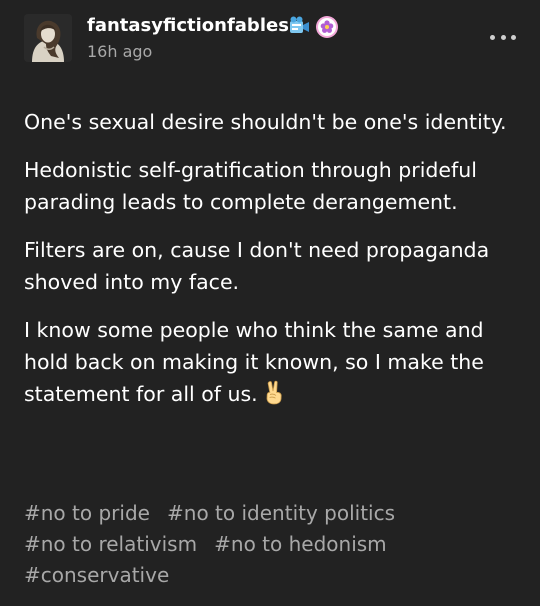 The height and width of the screenshot is (606, 540). I want to click on tag-row: #no to pride #no to identity politics, so click(274, 513).